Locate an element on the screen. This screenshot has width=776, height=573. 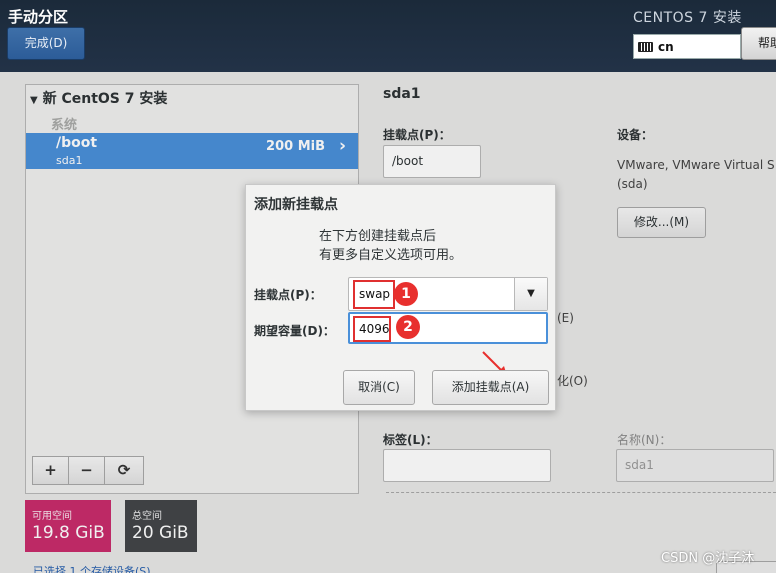
watermark: CSDN @沈子沐 is located at coordinates (708, 558).